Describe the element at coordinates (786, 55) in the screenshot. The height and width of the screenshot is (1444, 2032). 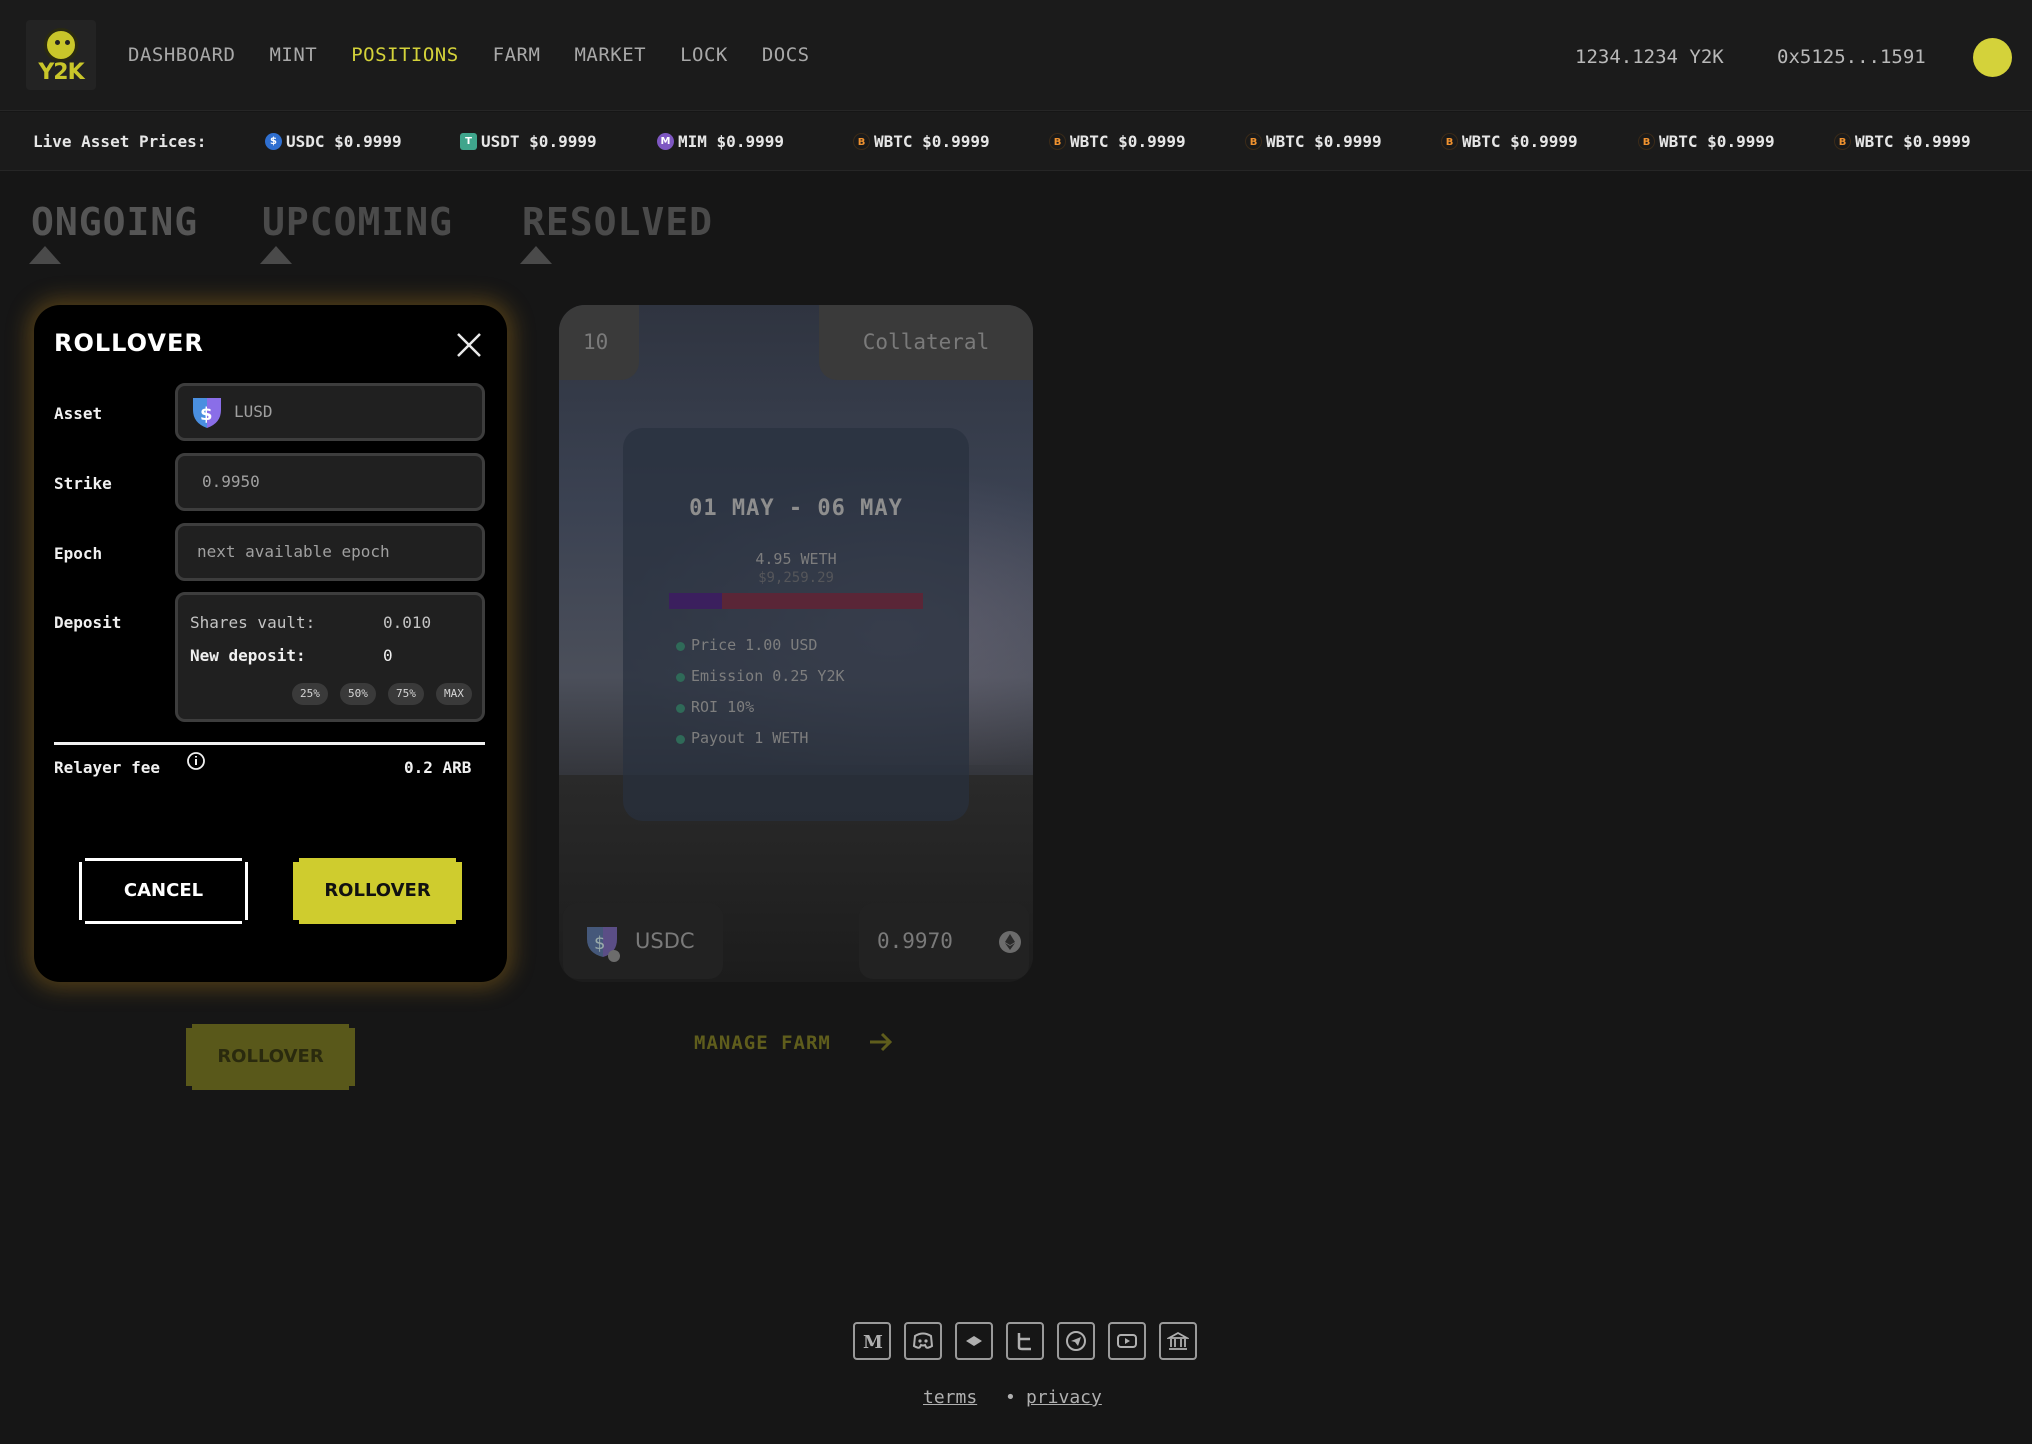
I see `nav-docs: DOCS` at that location.